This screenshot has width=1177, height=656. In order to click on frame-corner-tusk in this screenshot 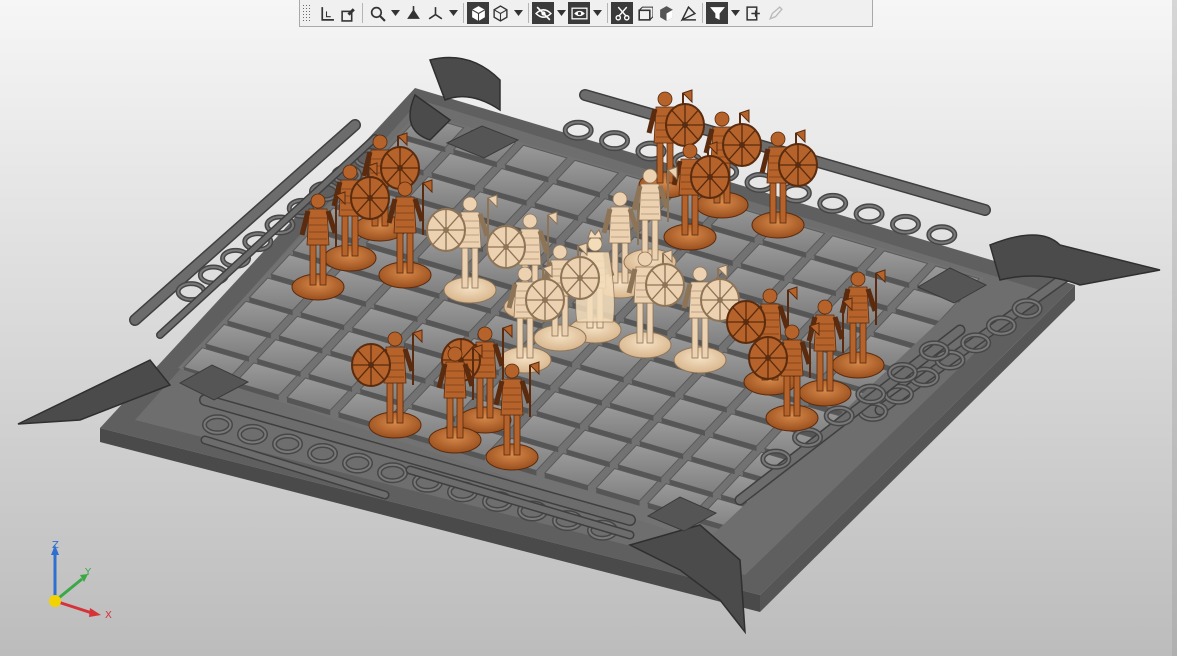, I will do `click(1075, 260)`.